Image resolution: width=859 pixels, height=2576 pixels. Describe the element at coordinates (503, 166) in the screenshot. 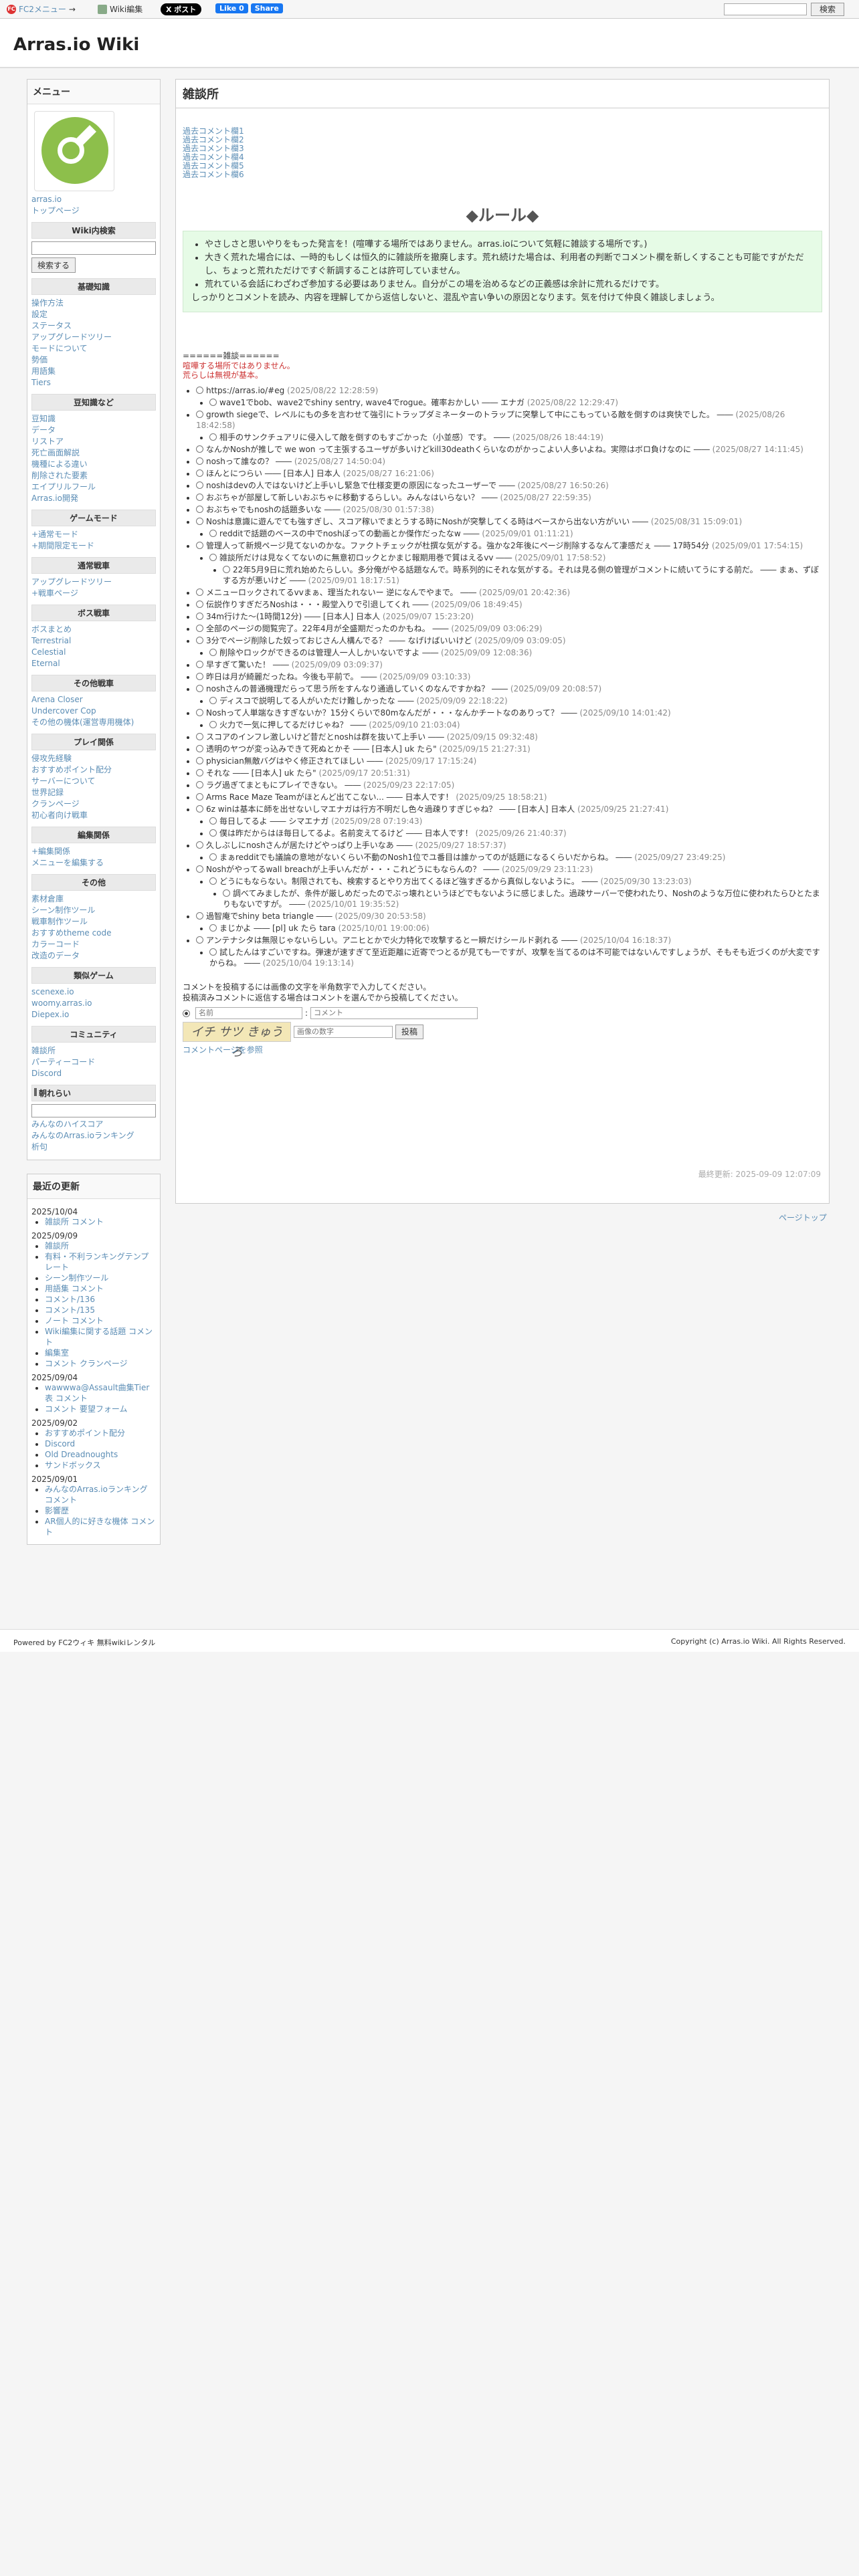

I see `past-log-link: 過去コメント欄5` at that location.